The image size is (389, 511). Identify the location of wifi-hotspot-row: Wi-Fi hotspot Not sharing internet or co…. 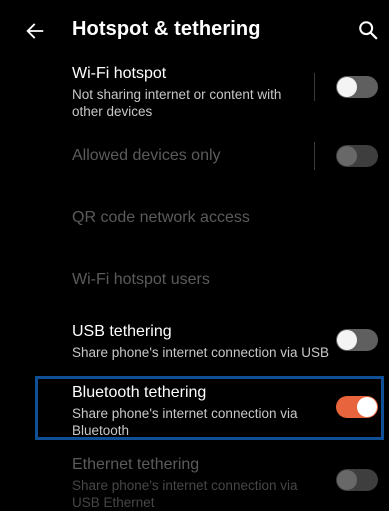
(194, 91).